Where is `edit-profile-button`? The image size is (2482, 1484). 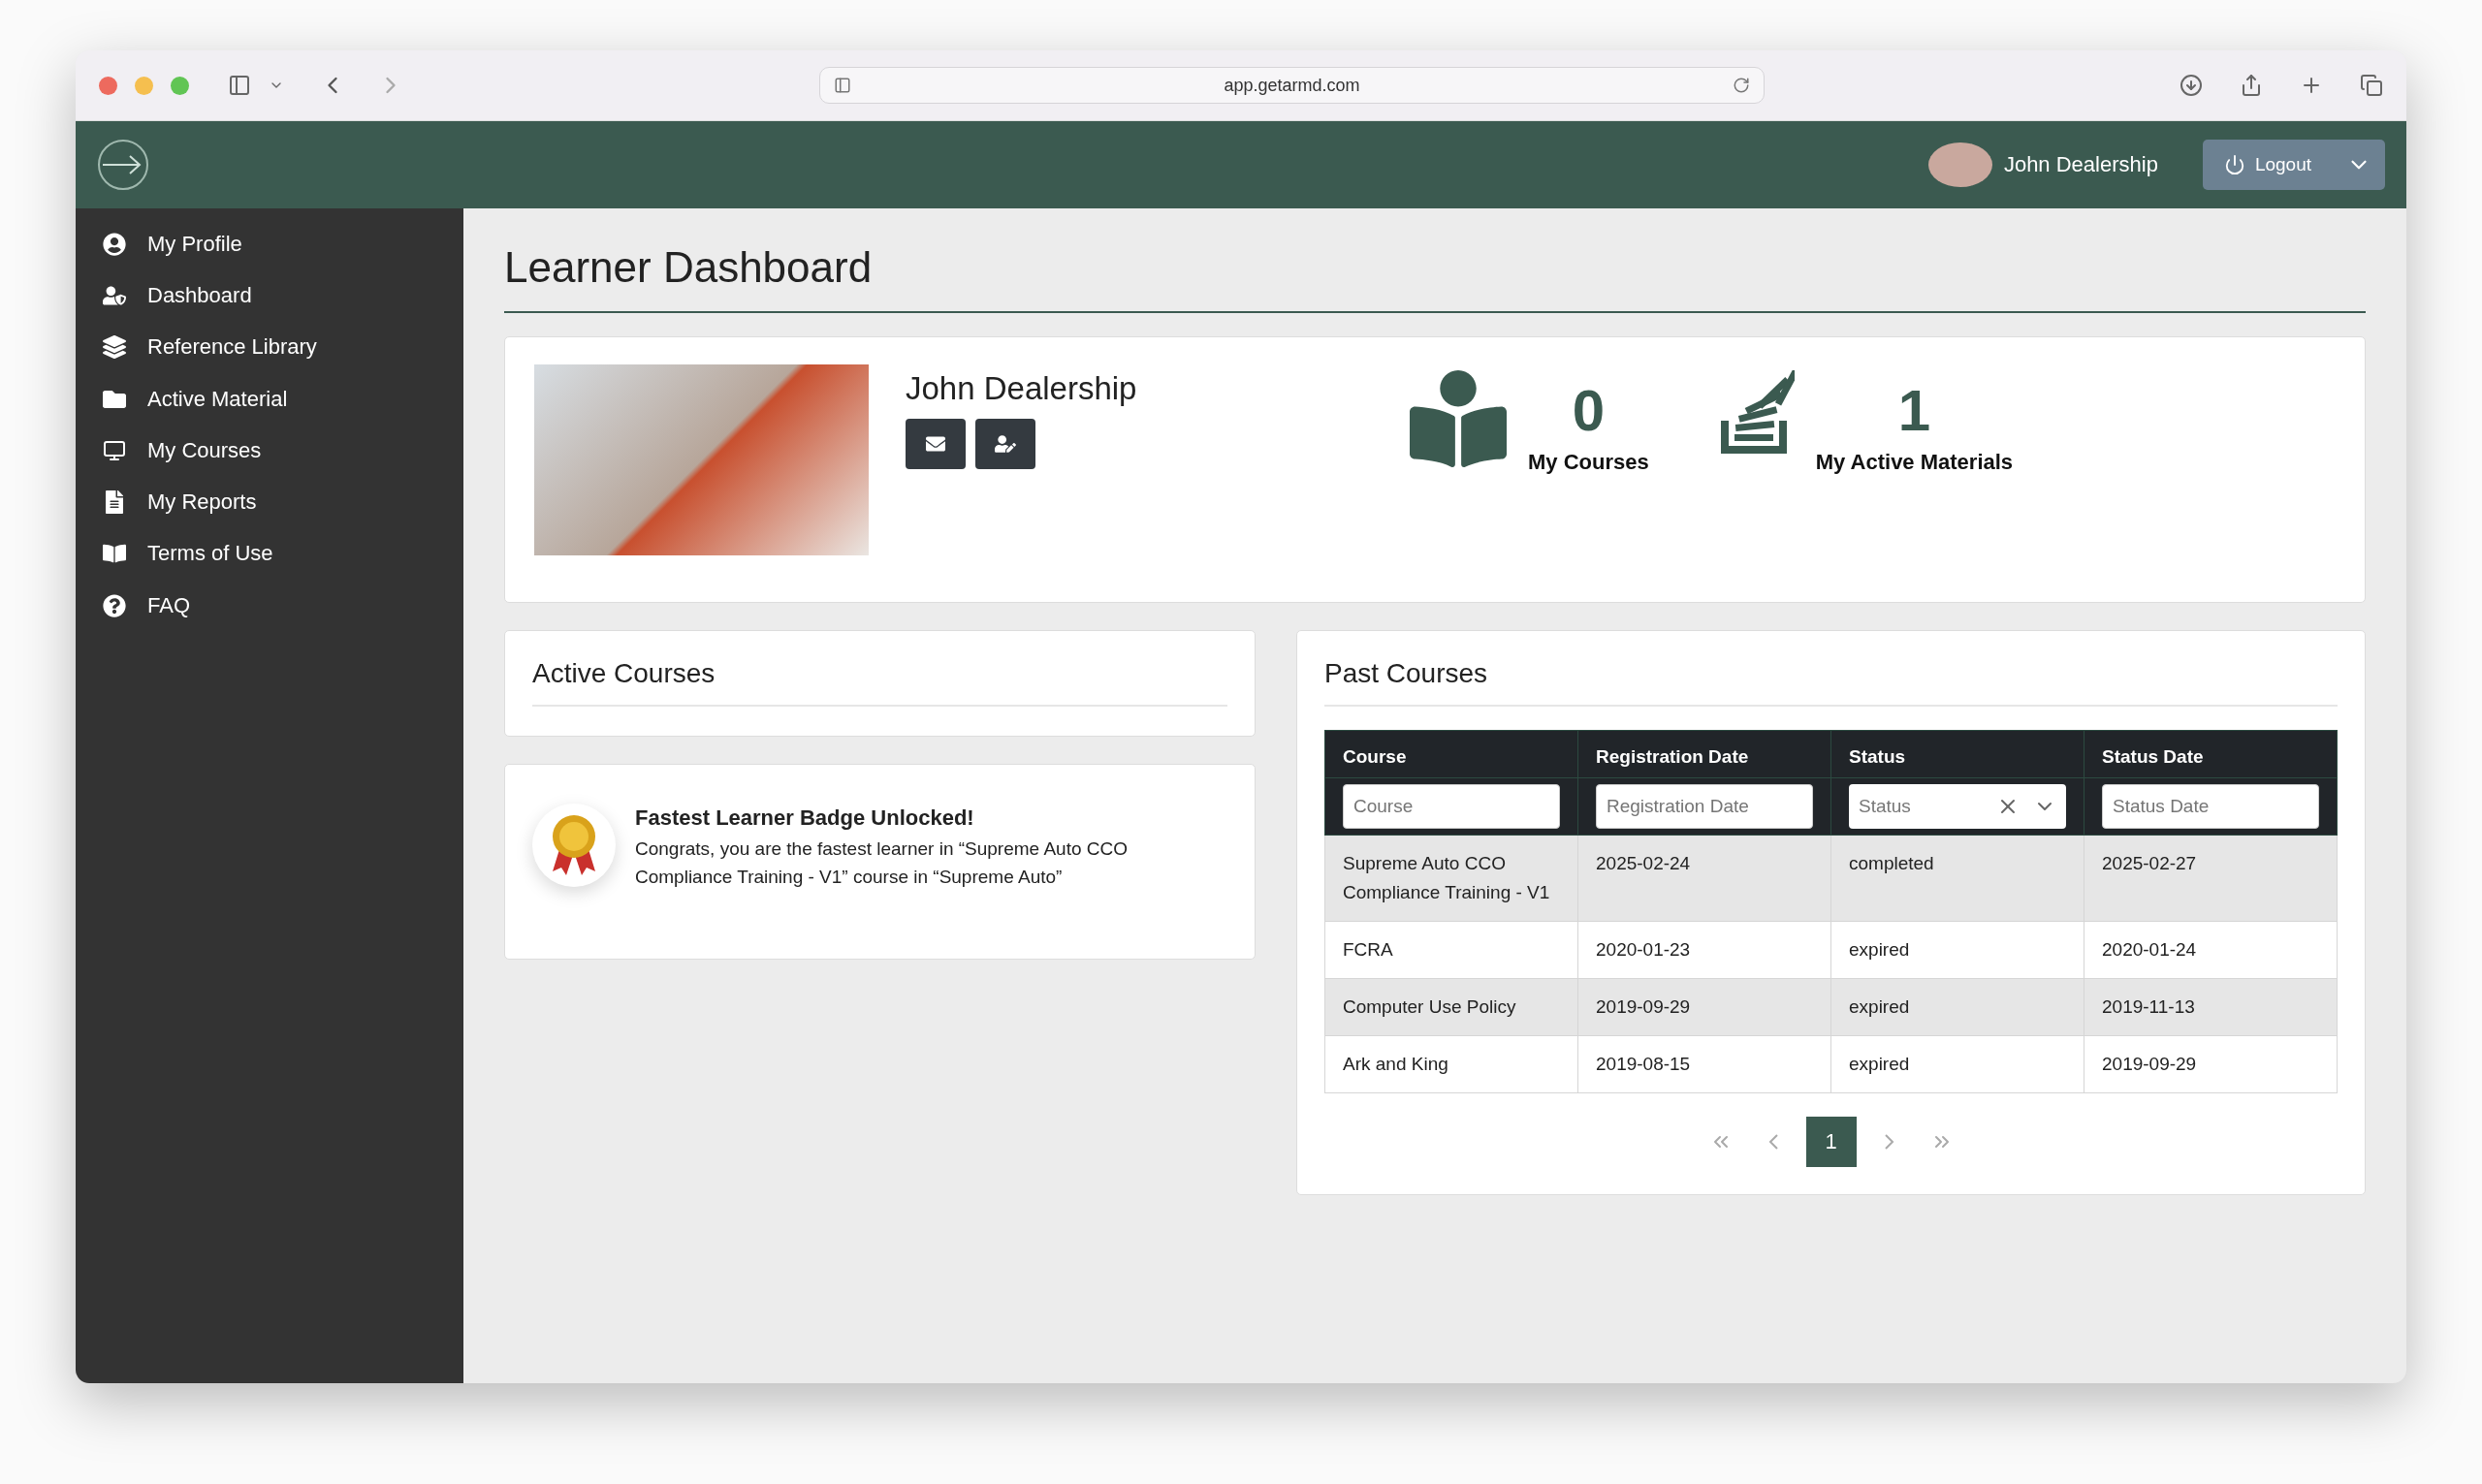 edit-profile-button is located at coordinates (1005, 444).